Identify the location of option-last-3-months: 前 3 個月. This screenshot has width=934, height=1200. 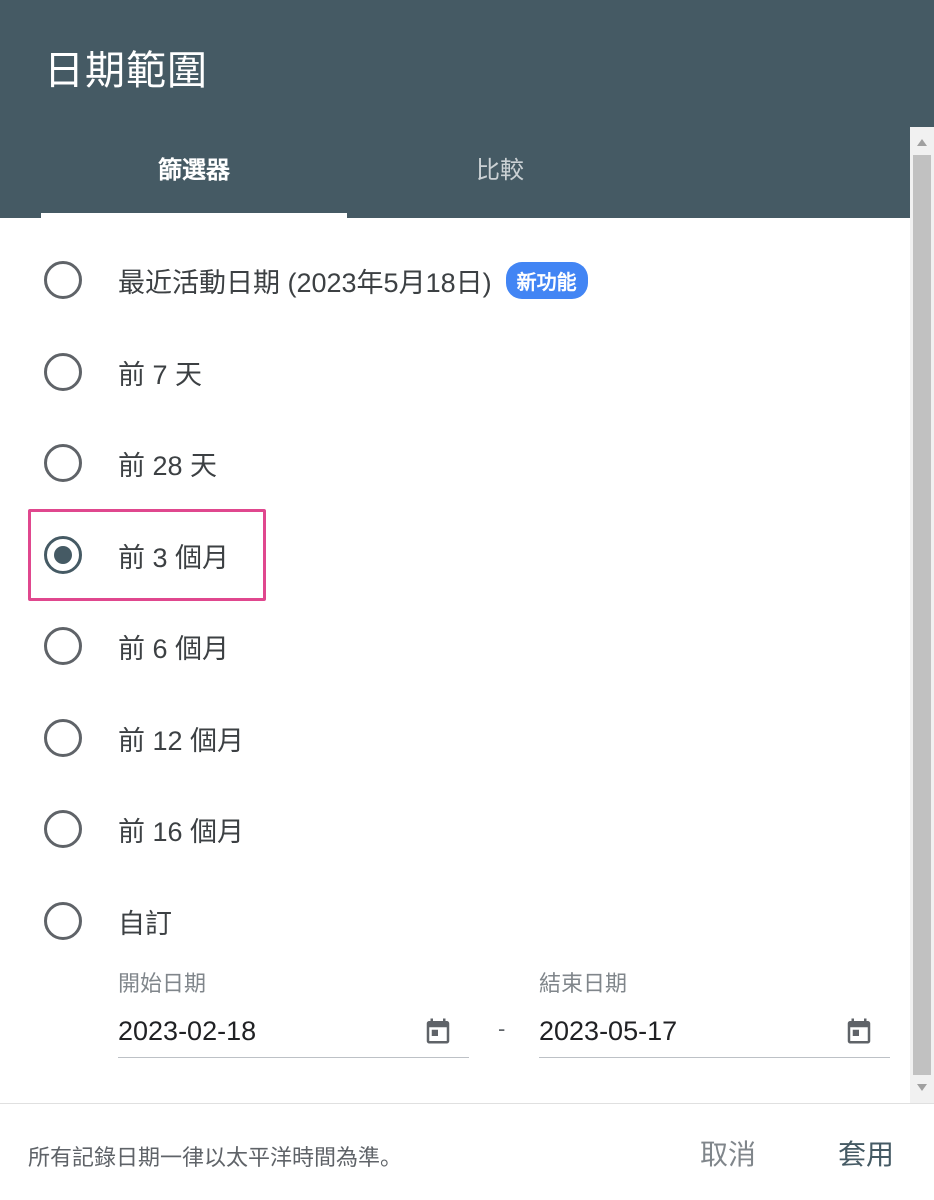
(136, 555).